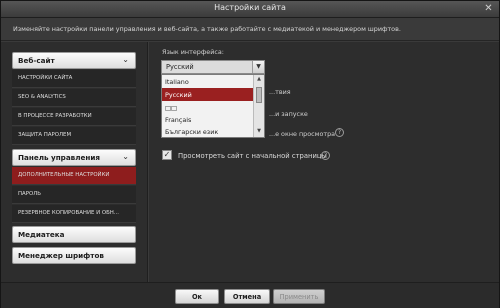 The image size is (500, 308). I want to click on sidebar-item-label: ЗАЩИТА ПАРОЛЕМ, so click(45, 135).